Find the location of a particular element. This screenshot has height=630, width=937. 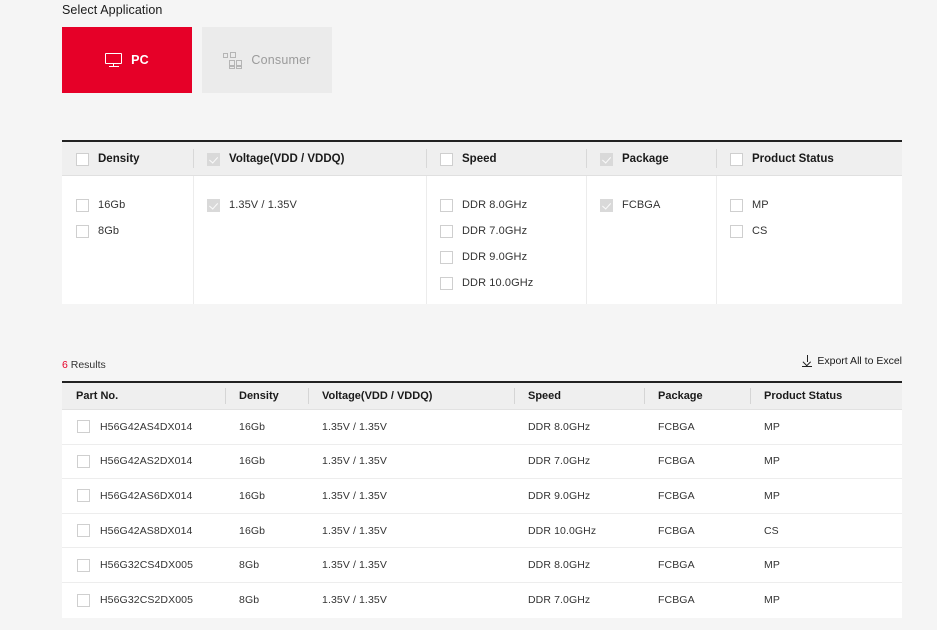

results-count: 6 Results is located at coordinates (84, 365).